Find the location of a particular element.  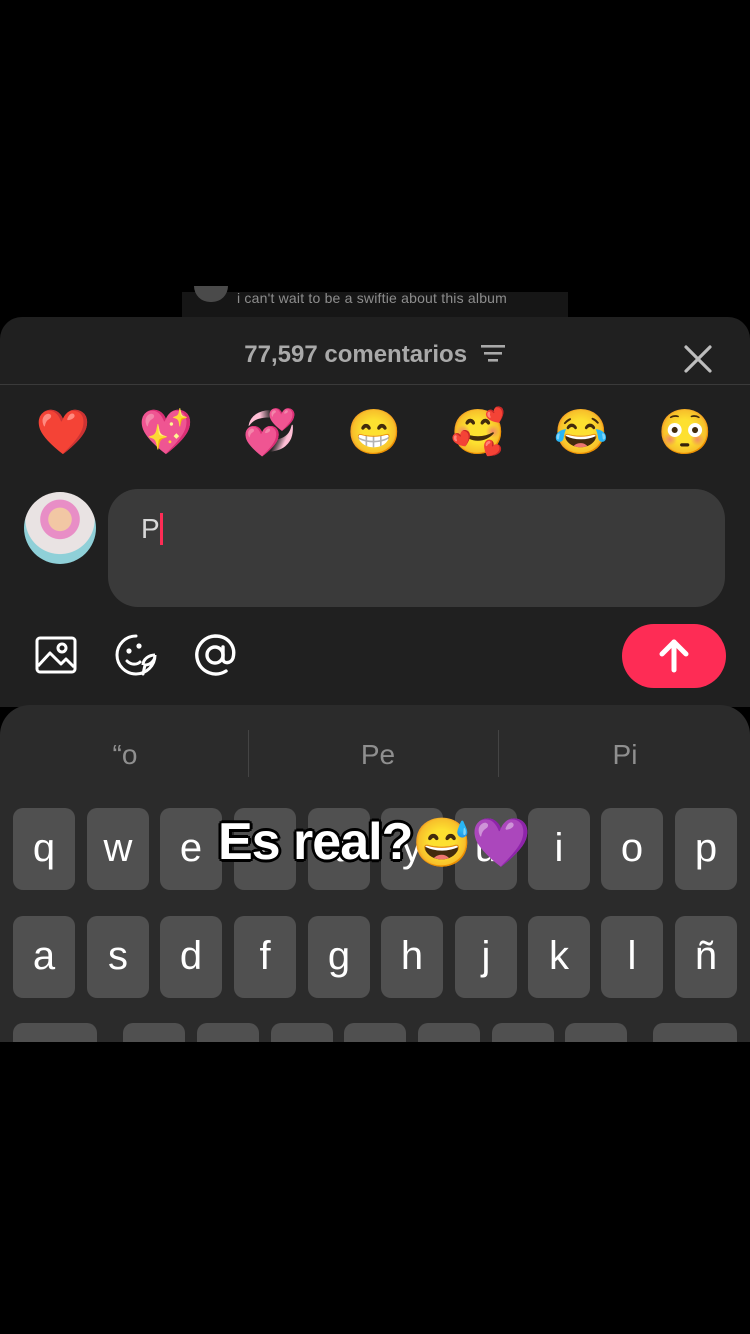

suggestion-3: Pi is located at coordinates (625, 755).